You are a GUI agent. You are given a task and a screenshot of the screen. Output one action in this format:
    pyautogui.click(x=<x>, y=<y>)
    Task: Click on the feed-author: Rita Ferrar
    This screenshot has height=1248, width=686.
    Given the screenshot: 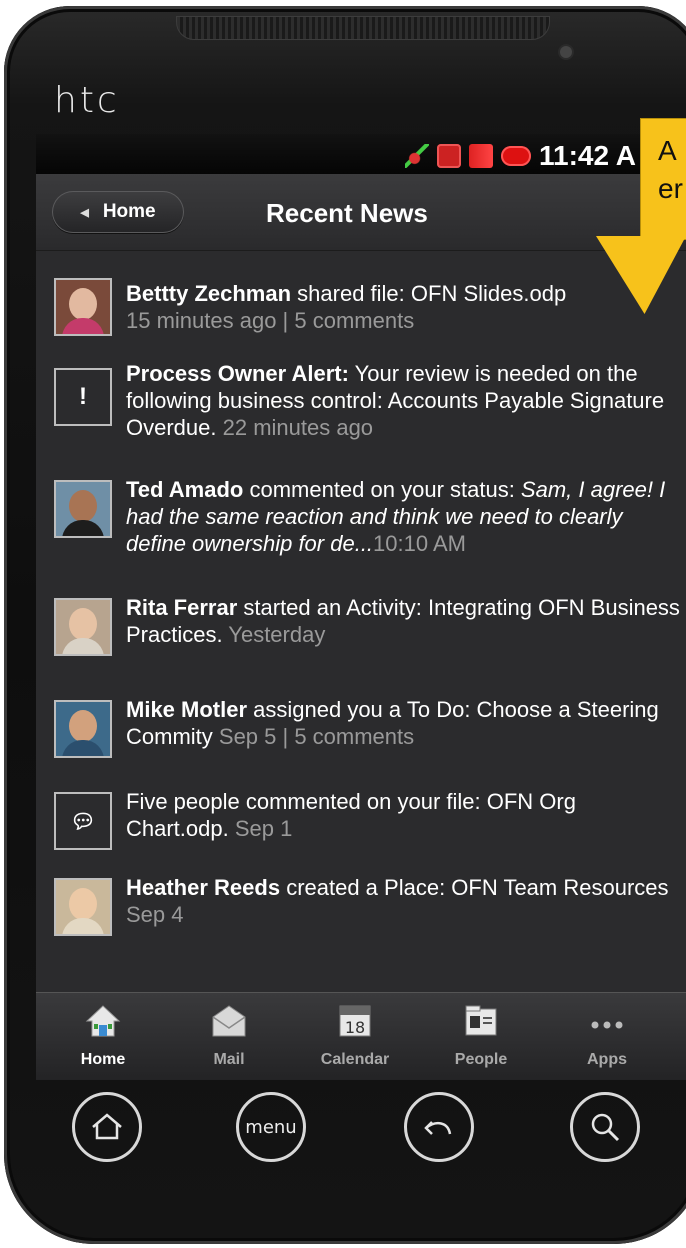 What is the action you would take?
    pyautogui.click(x=182, y=607)
    